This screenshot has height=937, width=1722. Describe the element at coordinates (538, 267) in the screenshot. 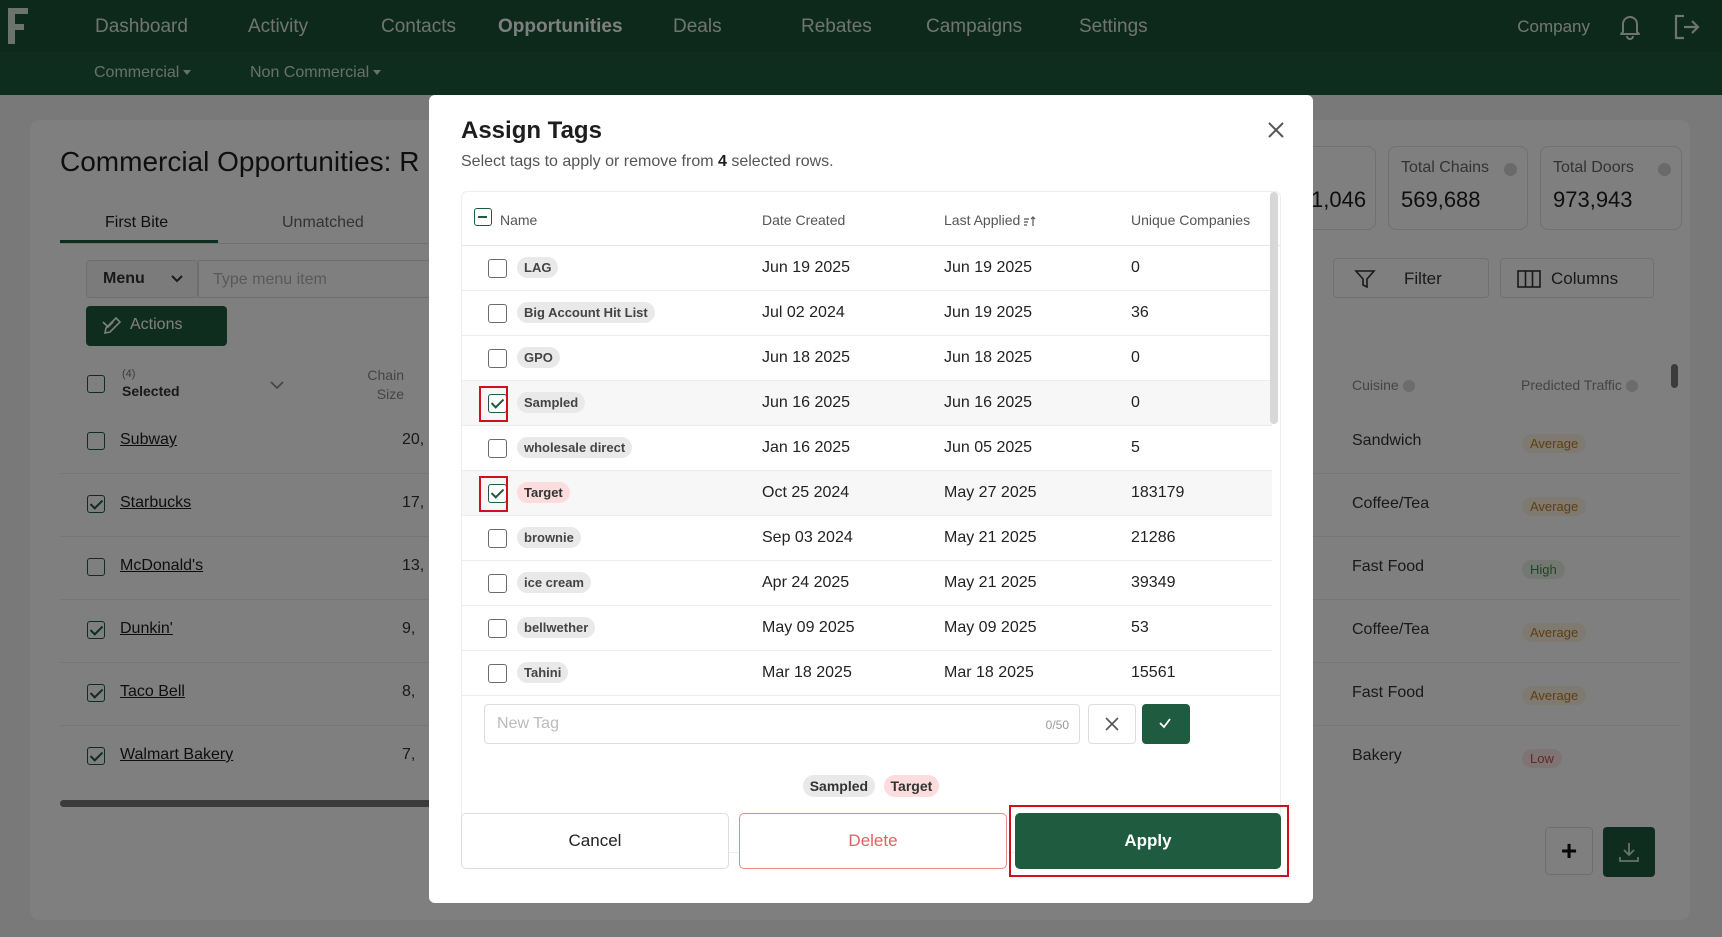

I see `tag-chip: LAG` at that location.